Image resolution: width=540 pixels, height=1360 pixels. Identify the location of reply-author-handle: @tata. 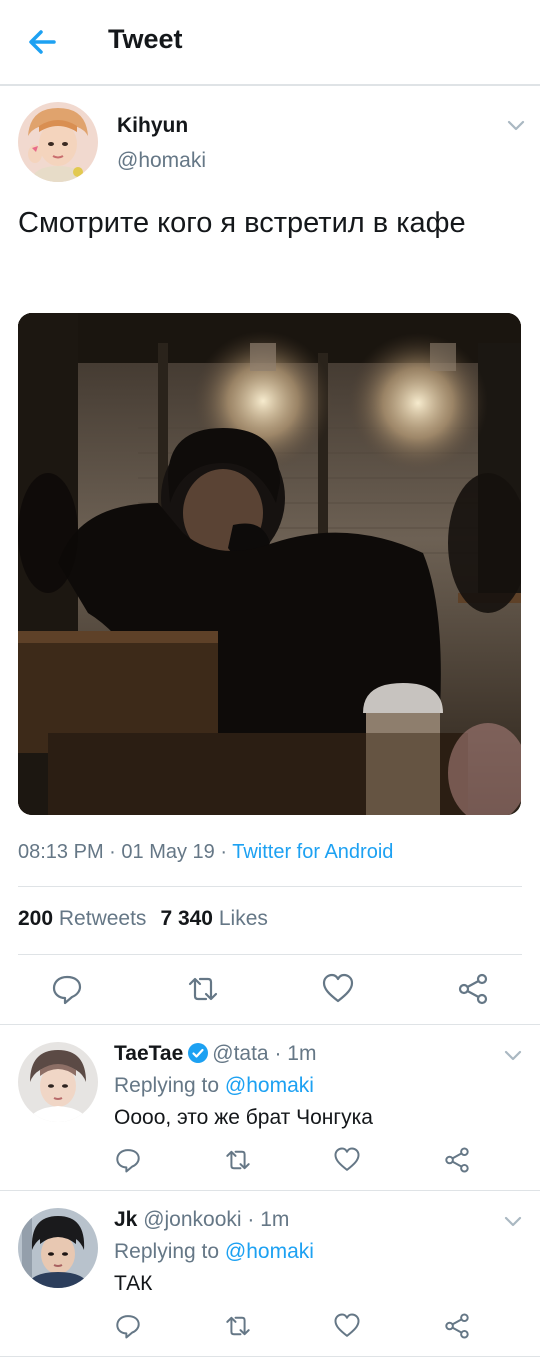
(240, 1053).